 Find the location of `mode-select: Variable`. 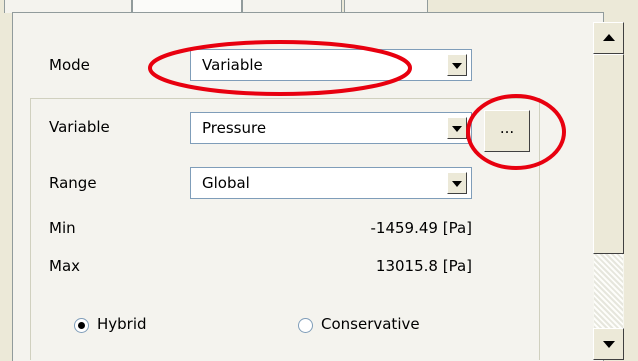

mode-select: Variable is located at coordinates (331, 65).